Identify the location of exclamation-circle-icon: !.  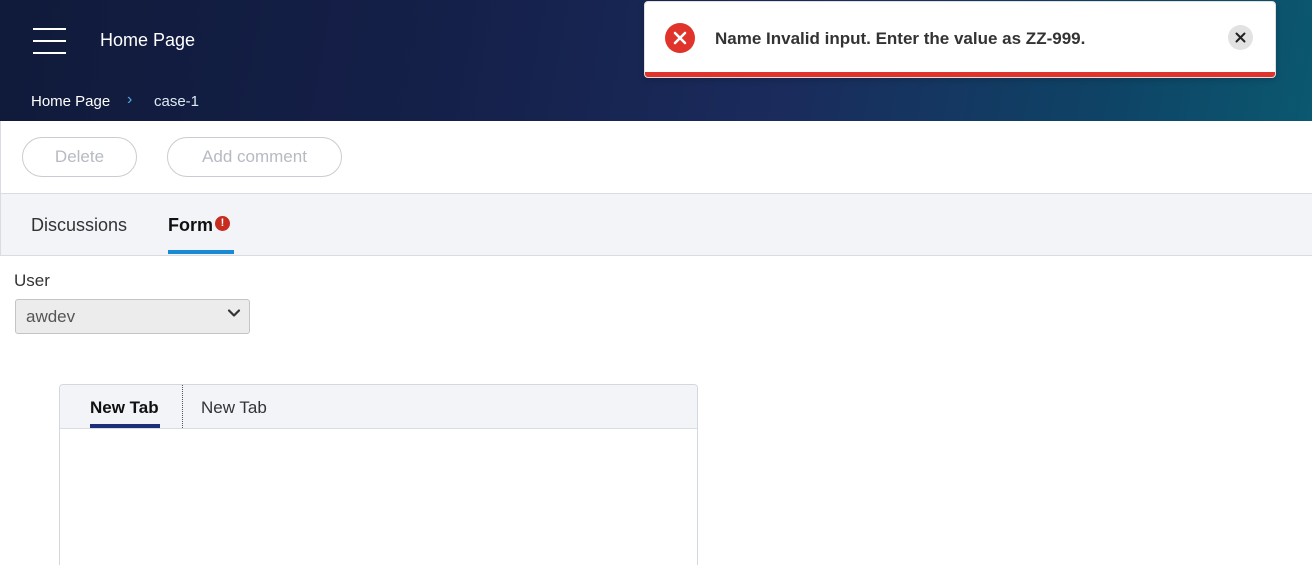
(222, 223).